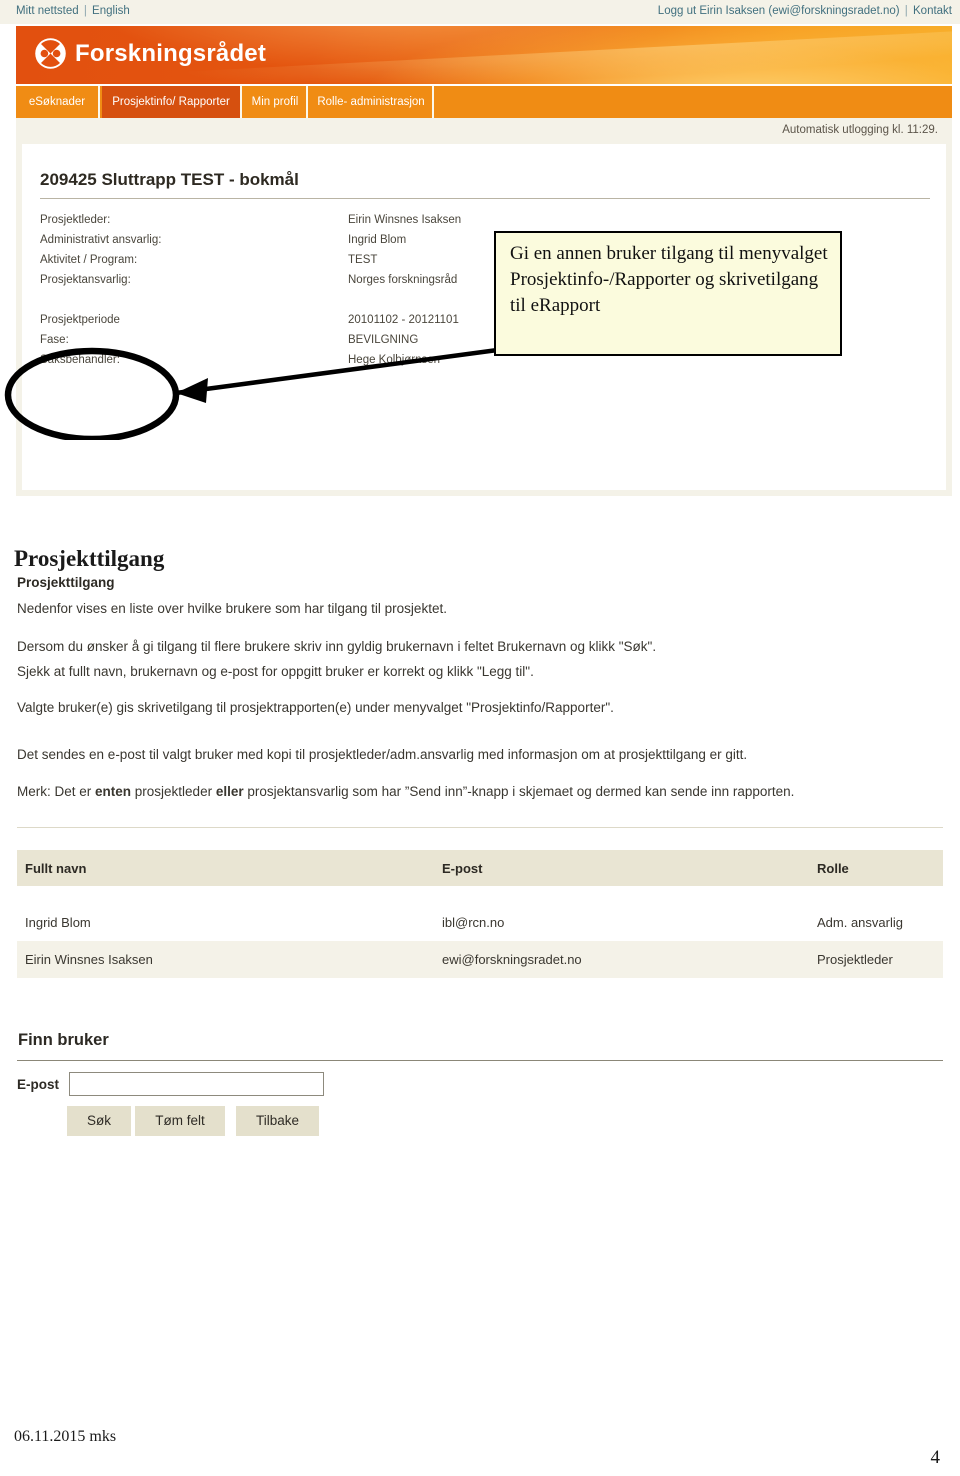 This screenshot has height=1476, width=960. I want to click on detail-value: TEST, so click(363, 260).